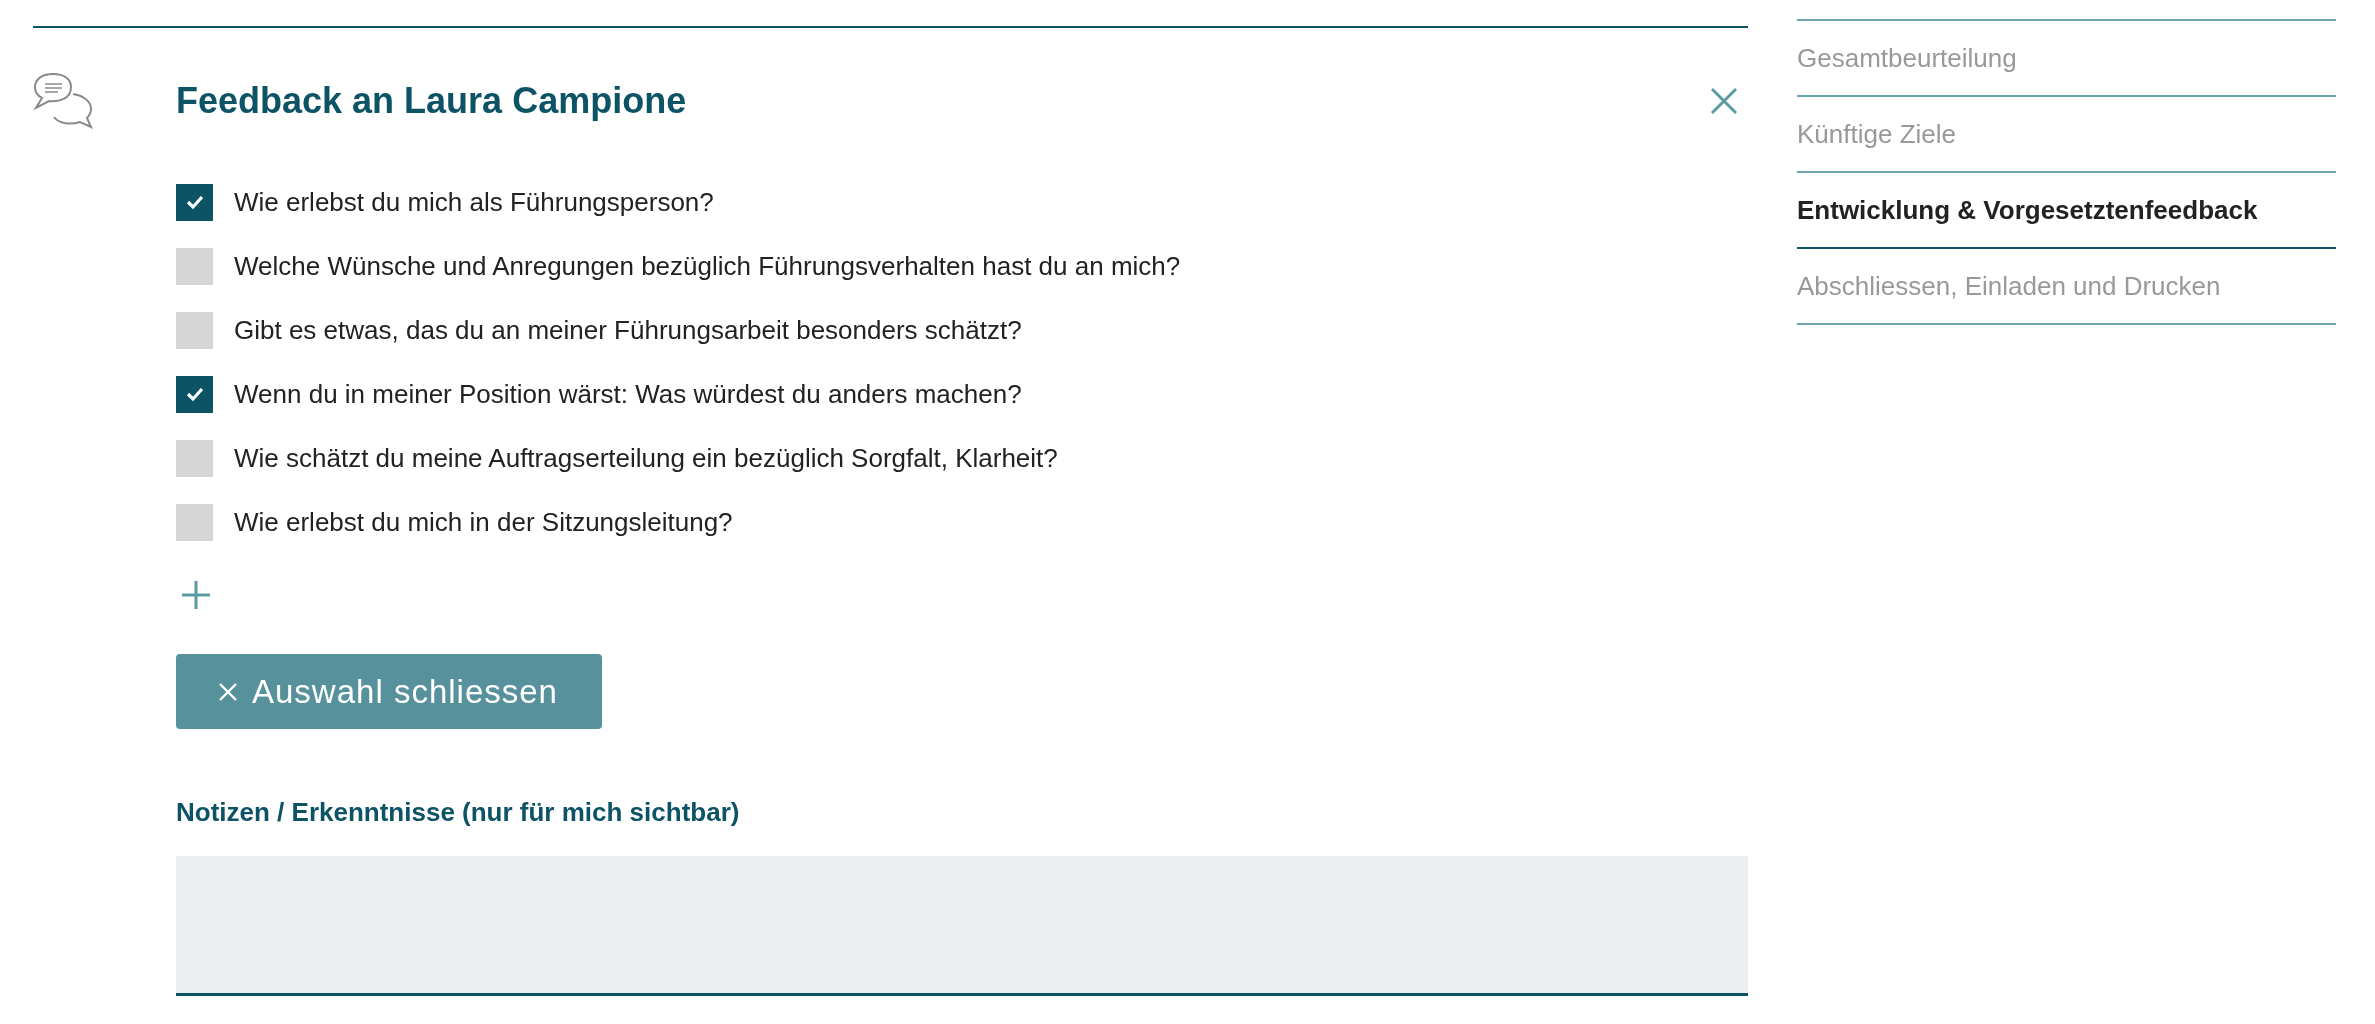 Image resolution: width=2375 pixels, height=1024 pixels. Describe the element at coordinates (196, 595) in the screenshot. I see `add-icon` at that location.